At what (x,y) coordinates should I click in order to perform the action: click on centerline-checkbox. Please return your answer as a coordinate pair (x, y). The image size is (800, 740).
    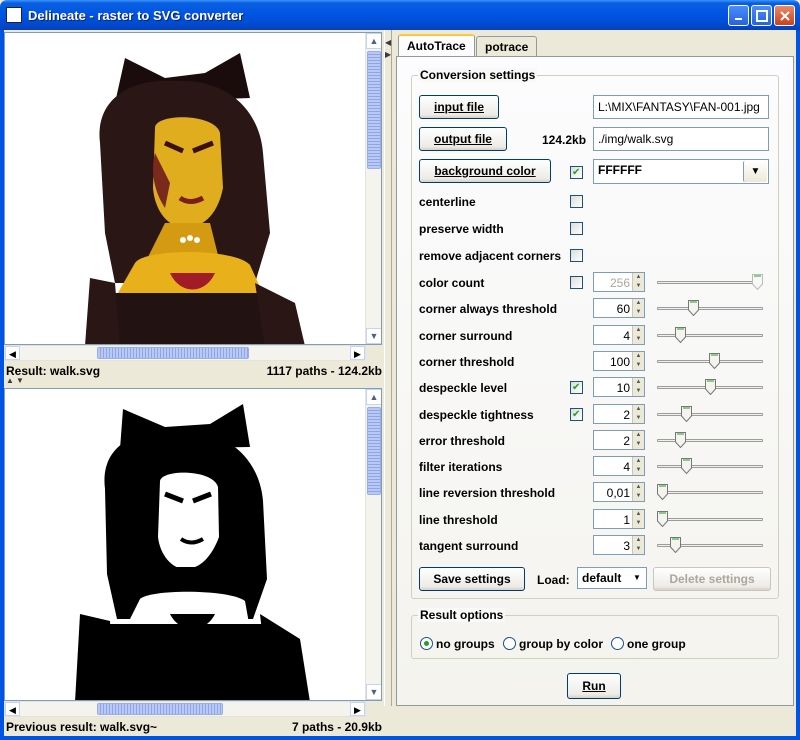
    Looking at the image, I should click on (576, 201).